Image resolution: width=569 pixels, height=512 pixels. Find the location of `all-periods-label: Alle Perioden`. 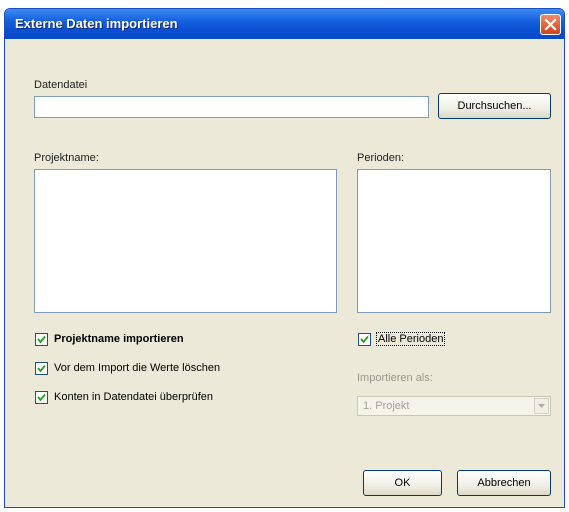

all-periods-label: Alle Perioden is located at coordinates (410, 339).